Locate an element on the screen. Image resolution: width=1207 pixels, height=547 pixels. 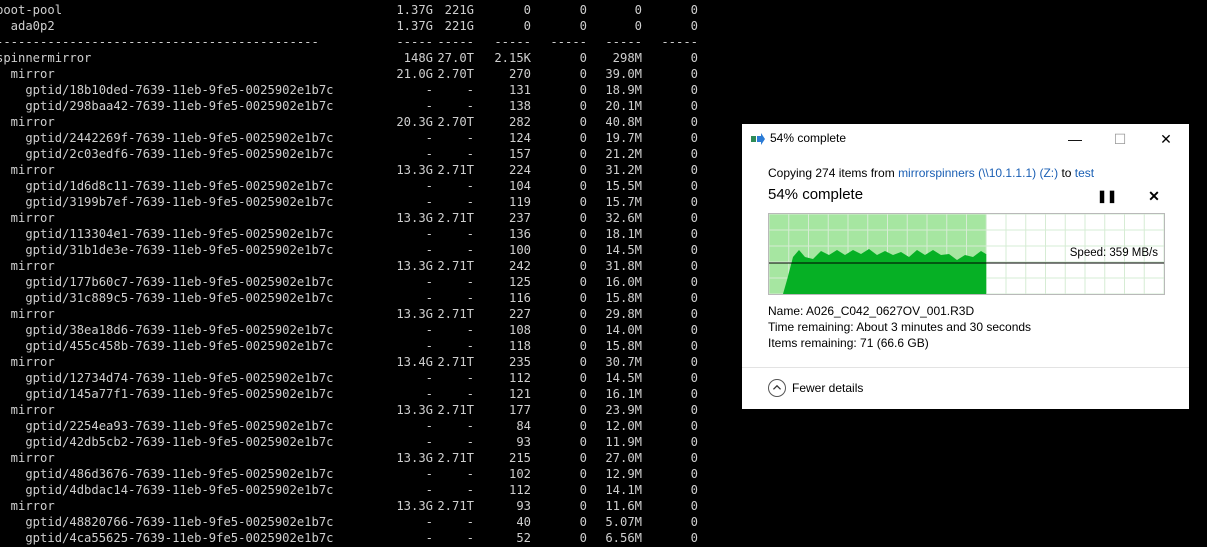
fewer-details-button: Fewer details is located at coordinates (827, 388).